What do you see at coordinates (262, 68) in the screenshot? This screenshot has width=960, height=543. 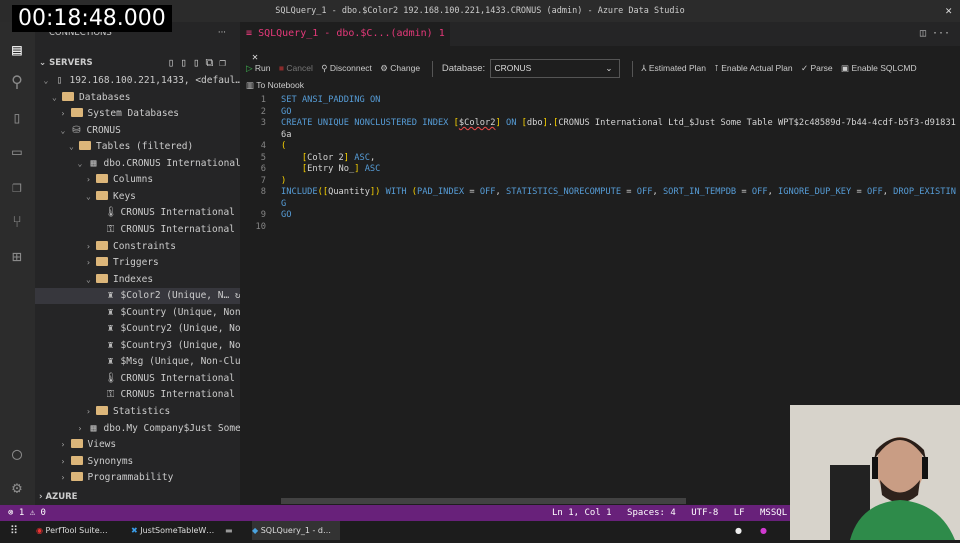 I see `run-label: Run` at bounding box center [262, 68].